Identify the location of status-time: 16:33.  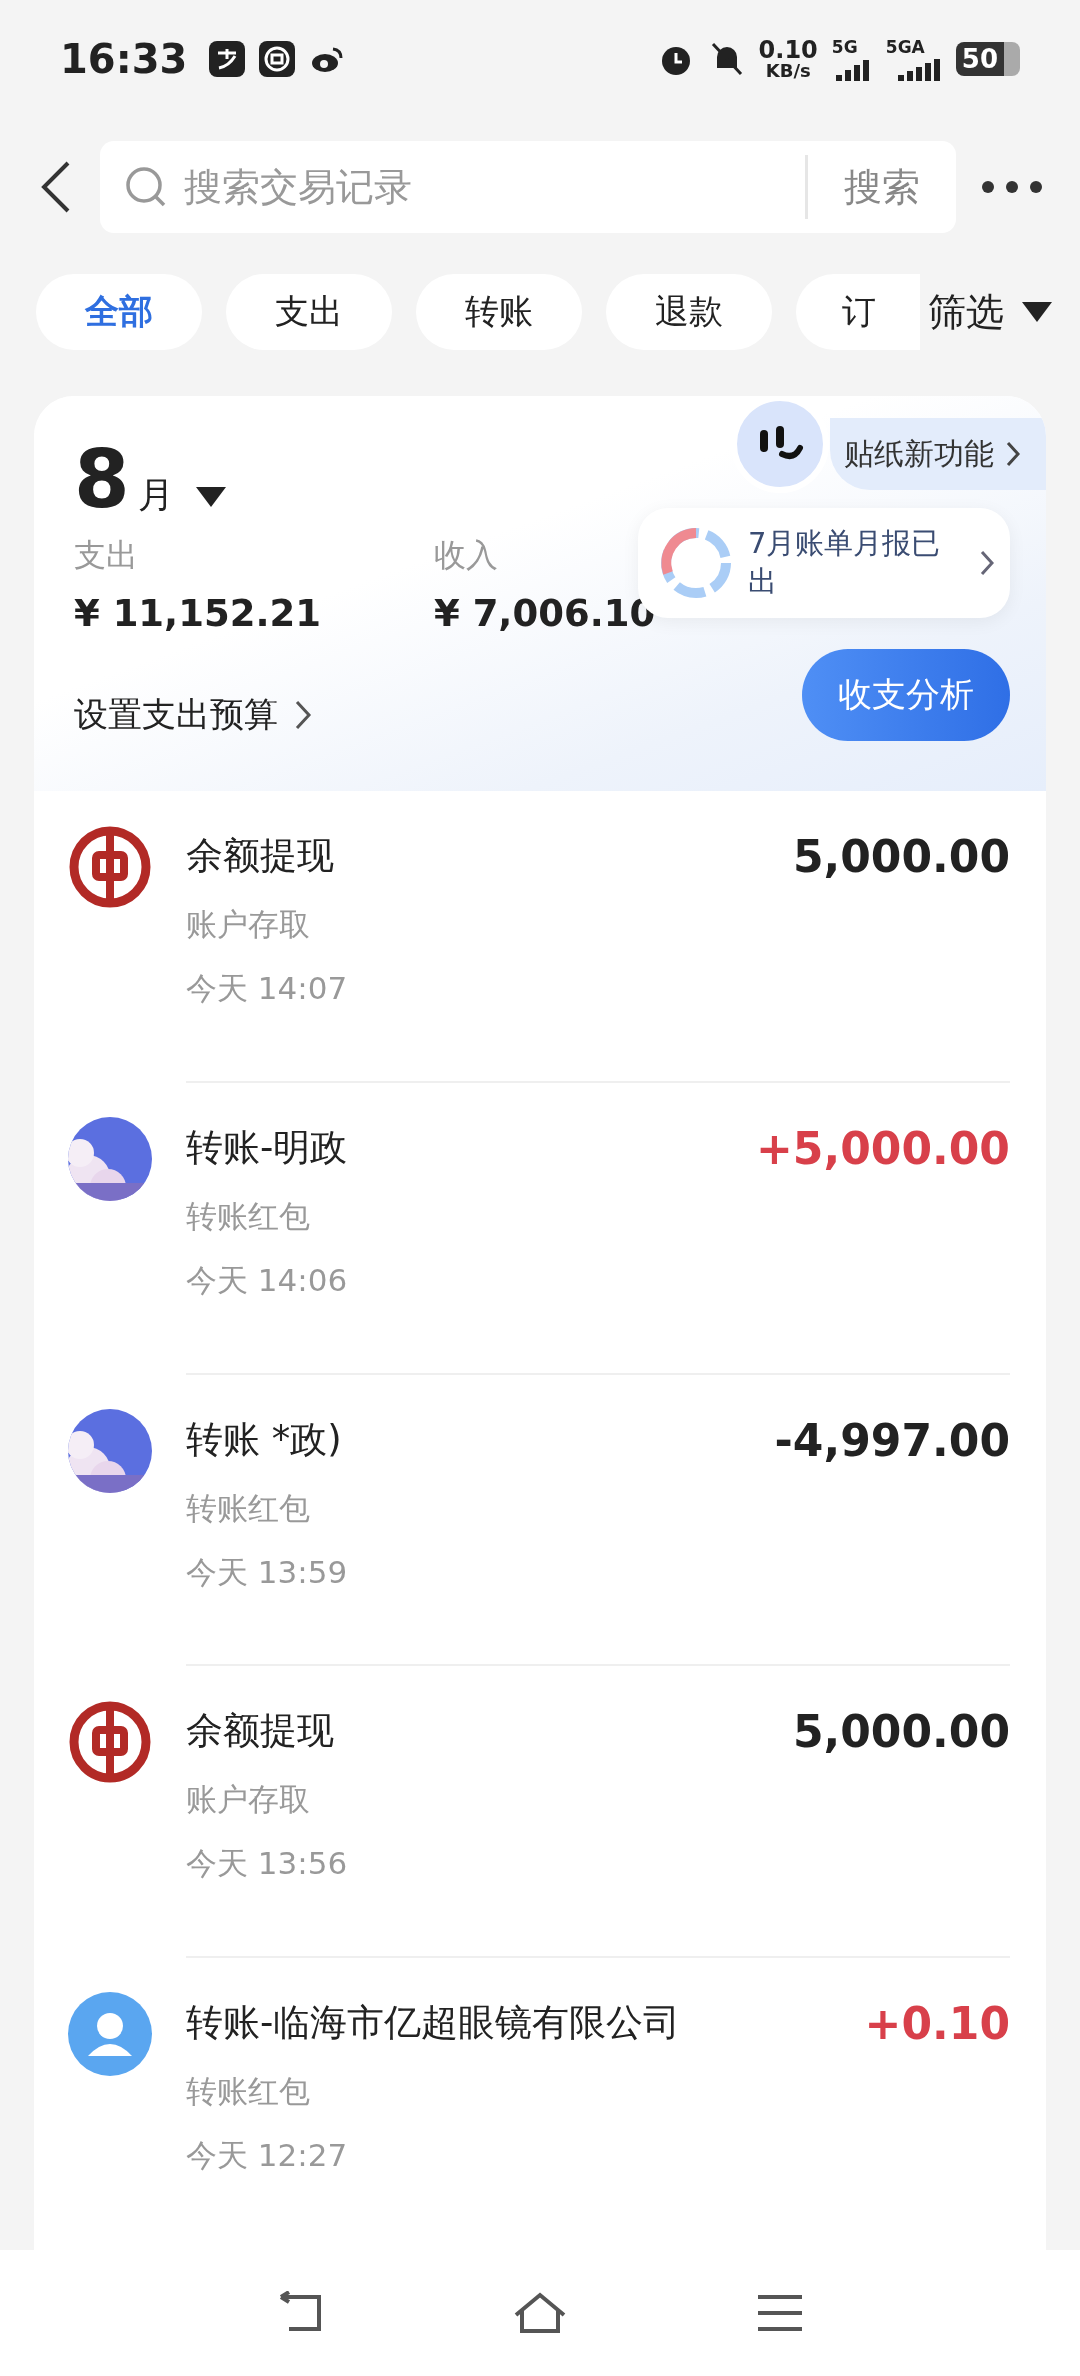
(124, 59).